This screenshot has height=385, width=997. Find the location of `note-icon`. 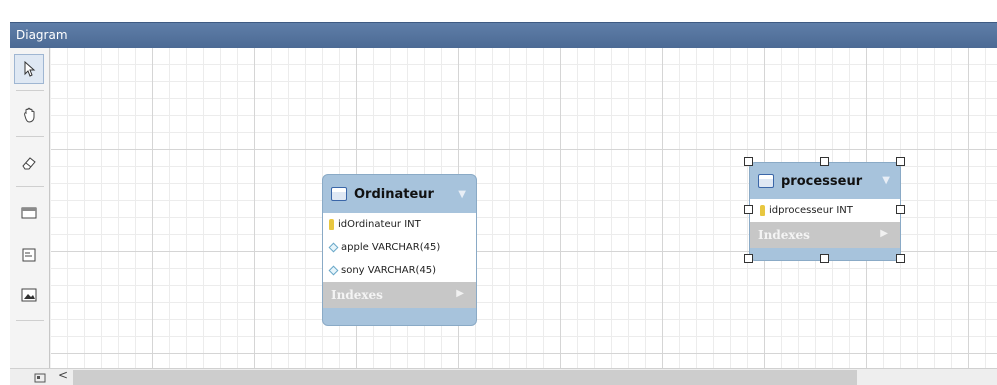

note-icon is located at coordinates (29, 255).